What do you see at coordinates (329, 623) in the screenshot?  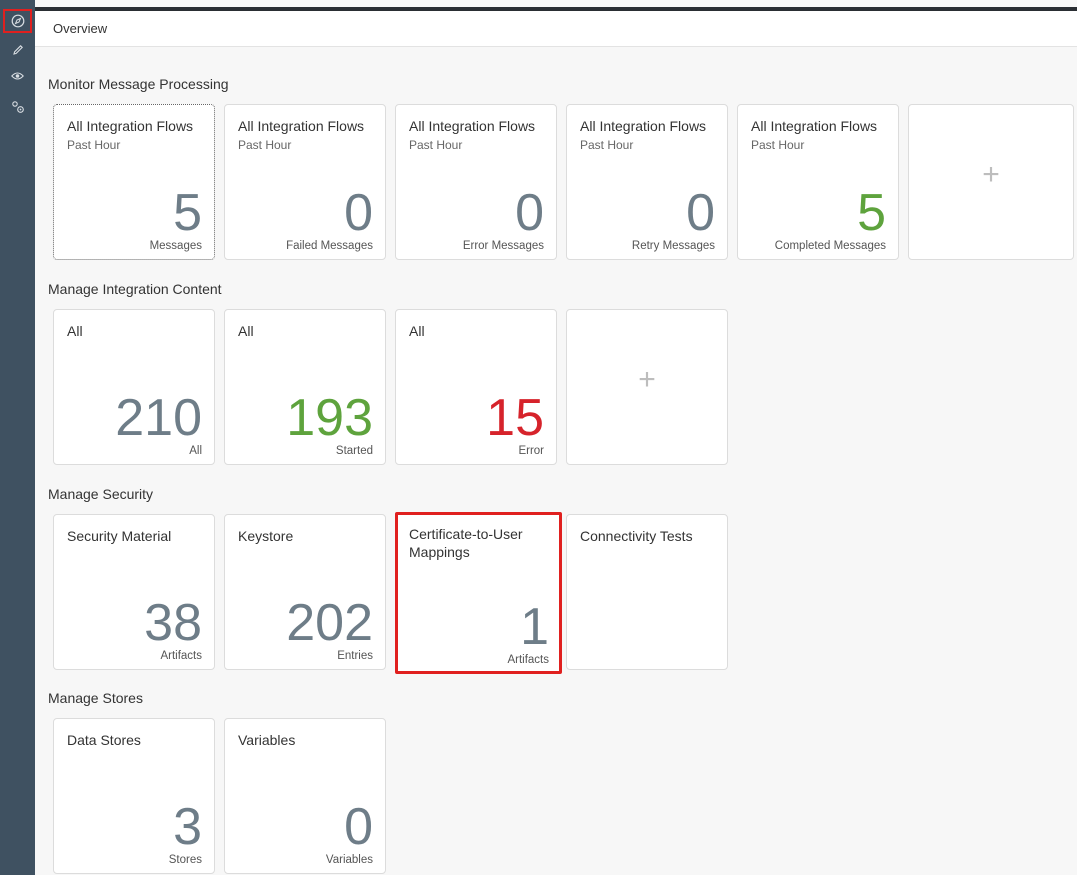 I see `tile-value: 202` at bounding box center [329, 623].